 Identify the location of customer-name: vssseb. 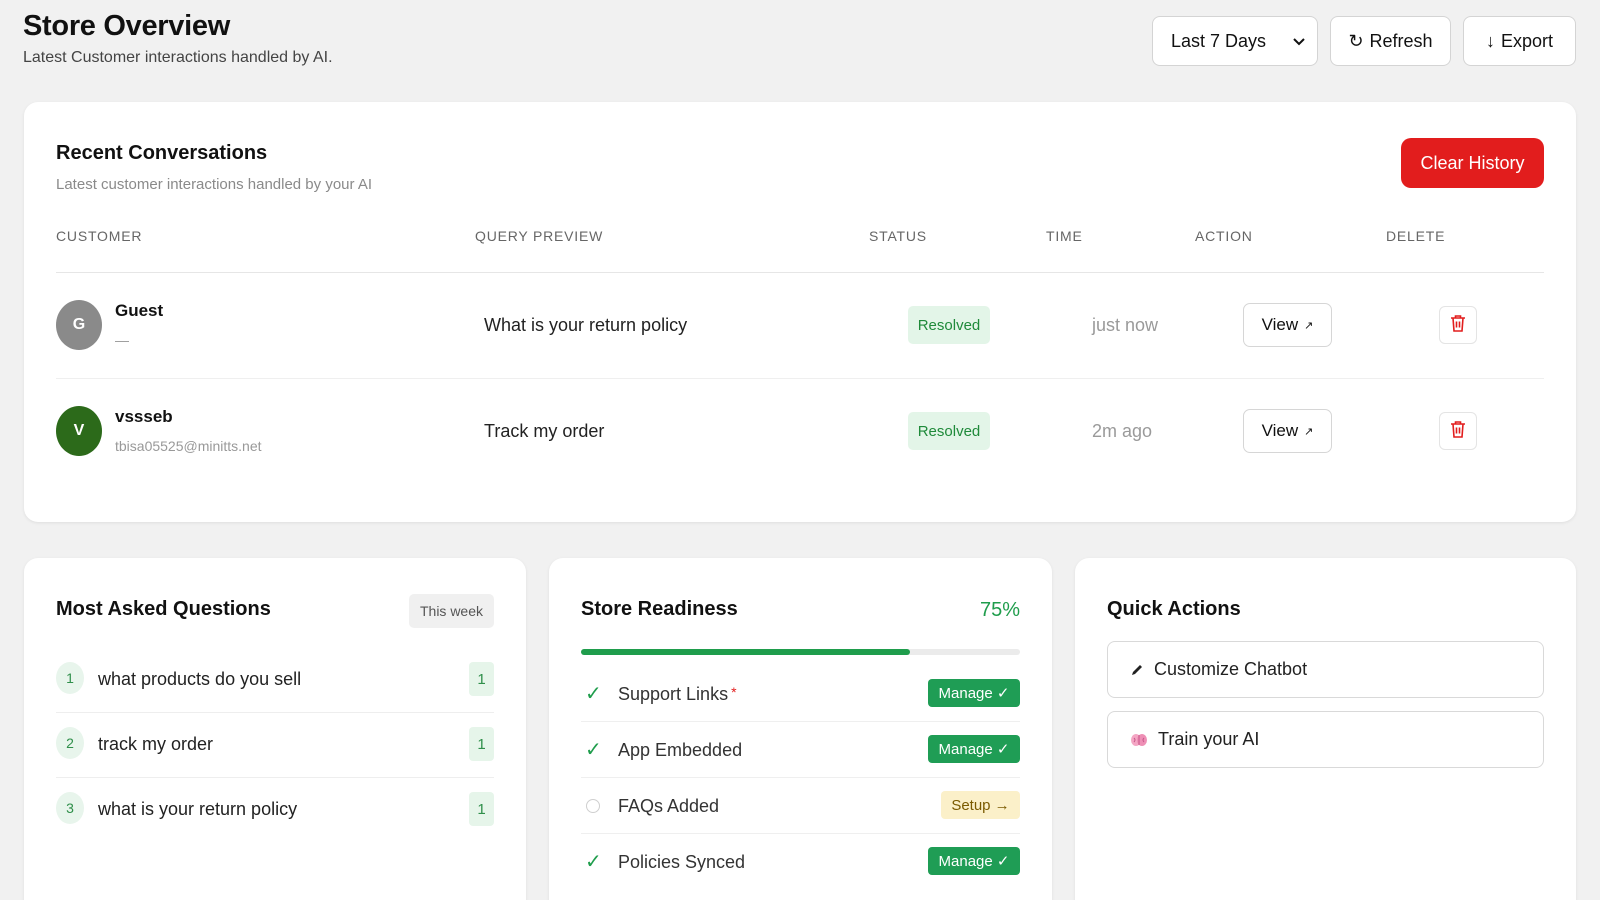
(144, 416).